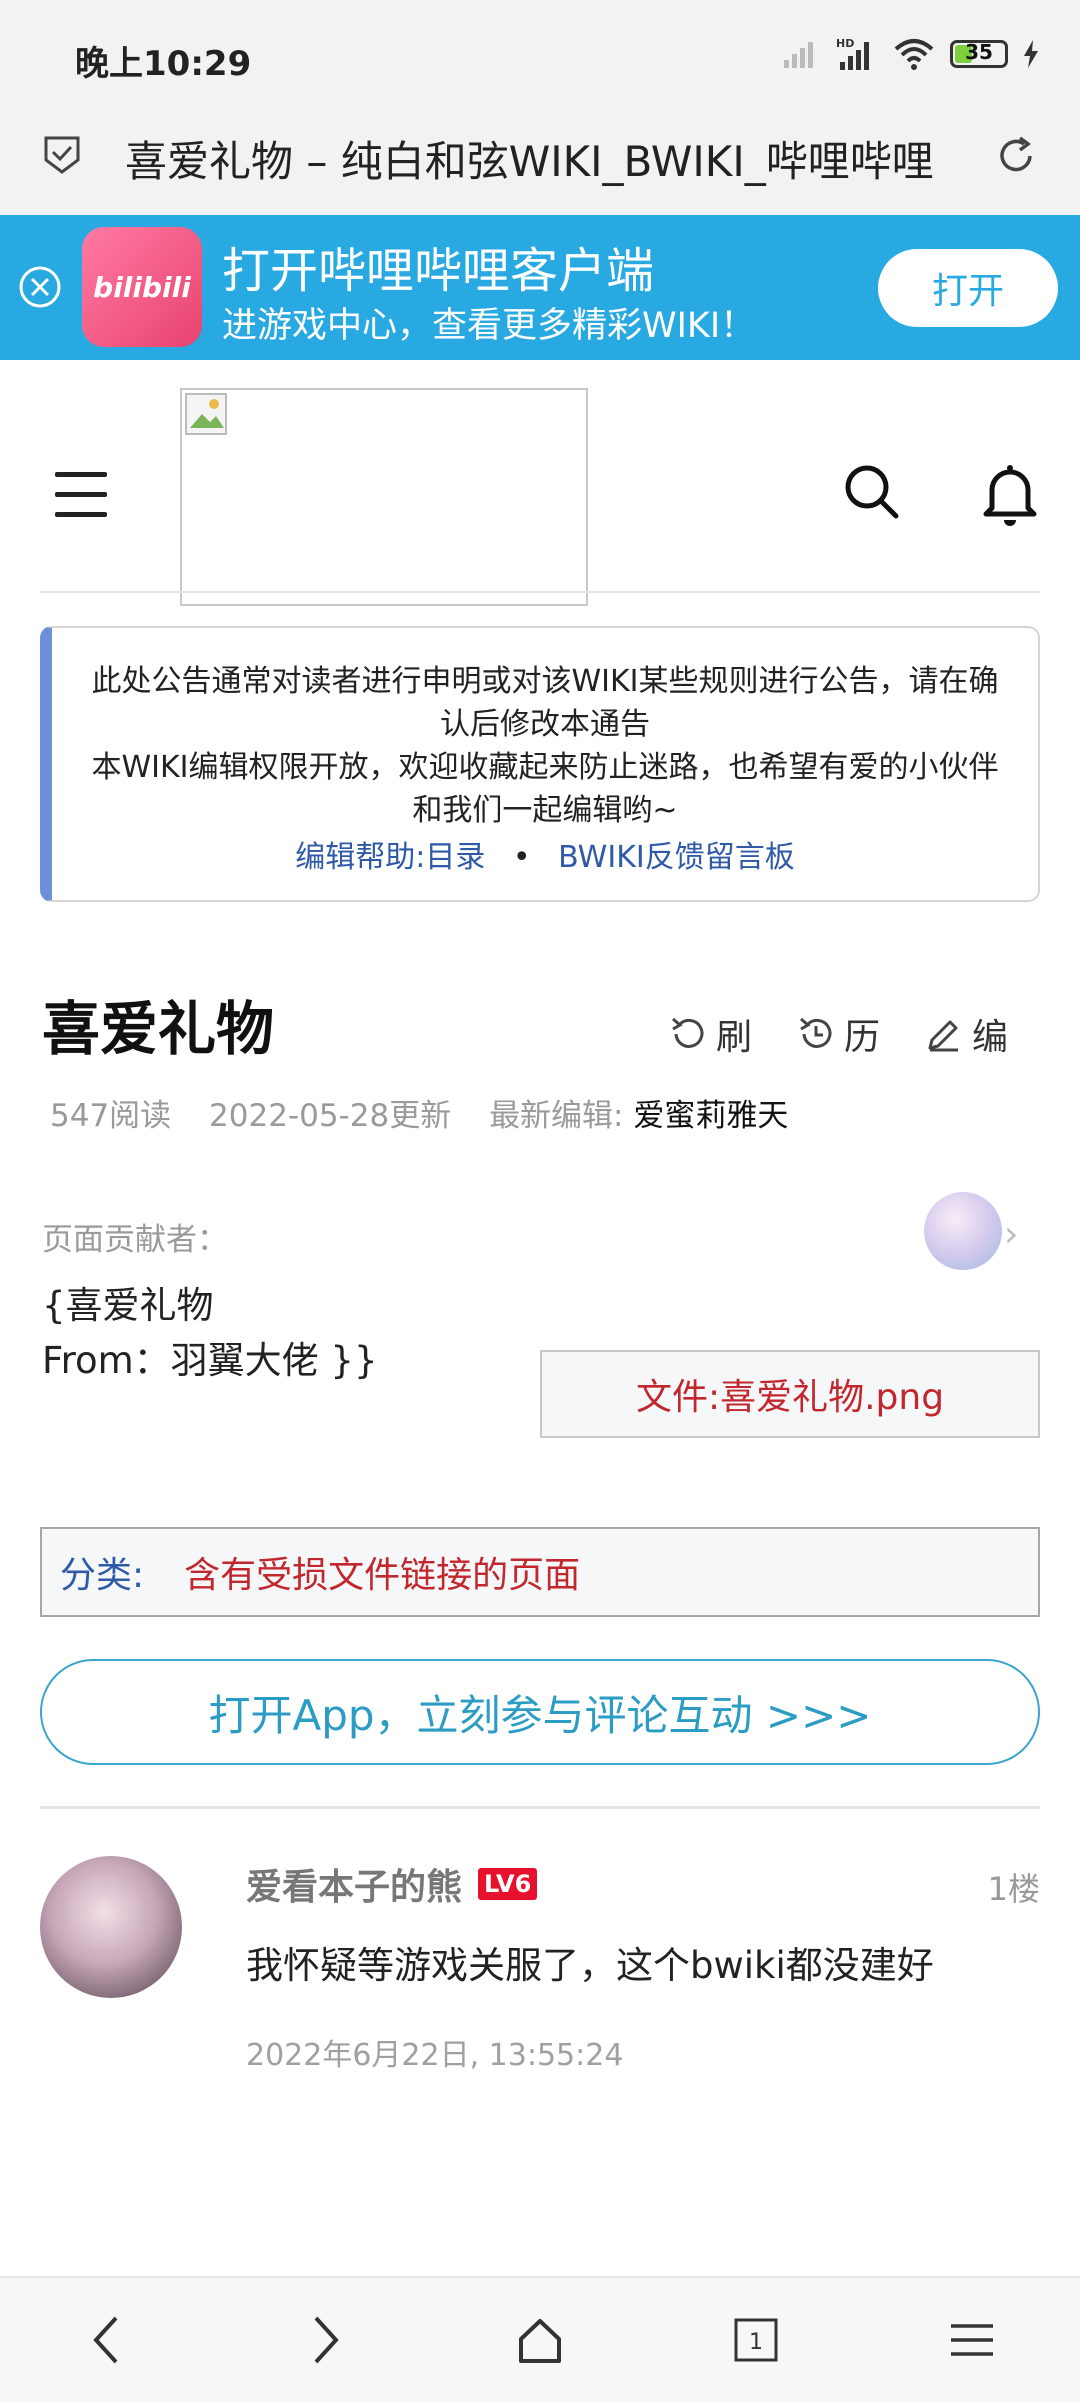  Describe the element at coordinates (990, 1037) in the screenshot. I see `edit-label: 编` at that location.